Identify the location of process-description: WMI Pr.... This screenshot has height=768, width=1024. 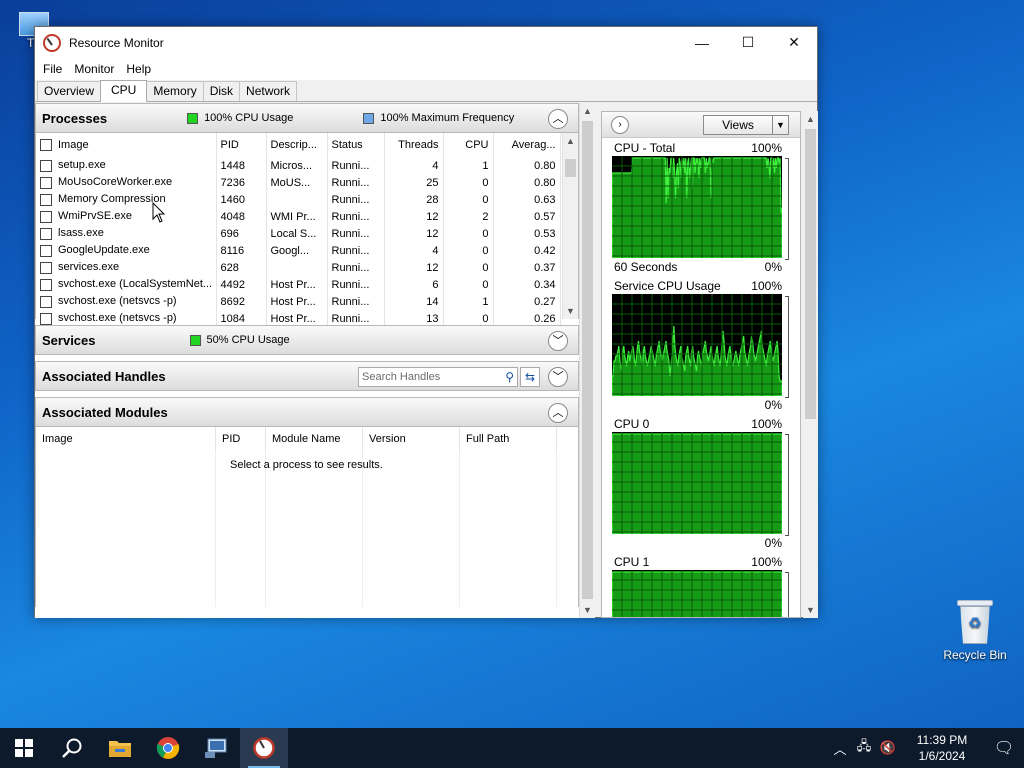
(297, 216).